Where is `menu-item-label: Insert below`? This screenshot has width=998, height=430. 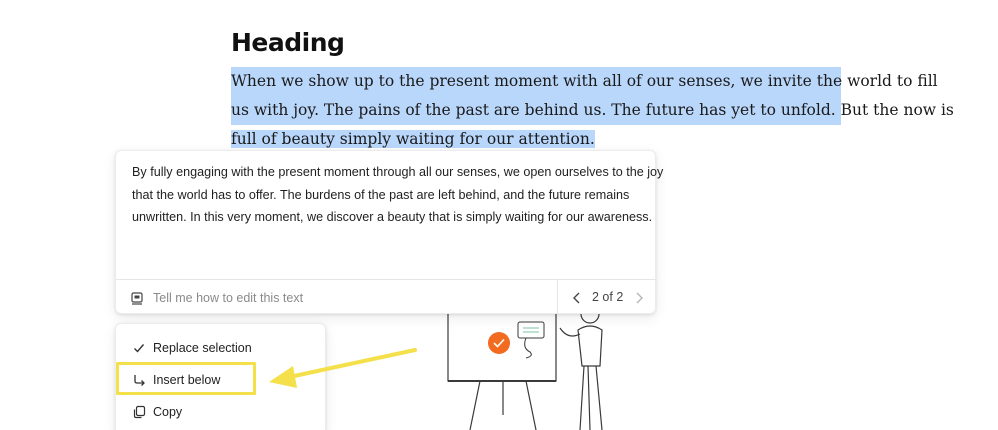 menu-item-label: Insert below is located at coordinates (187, 380).